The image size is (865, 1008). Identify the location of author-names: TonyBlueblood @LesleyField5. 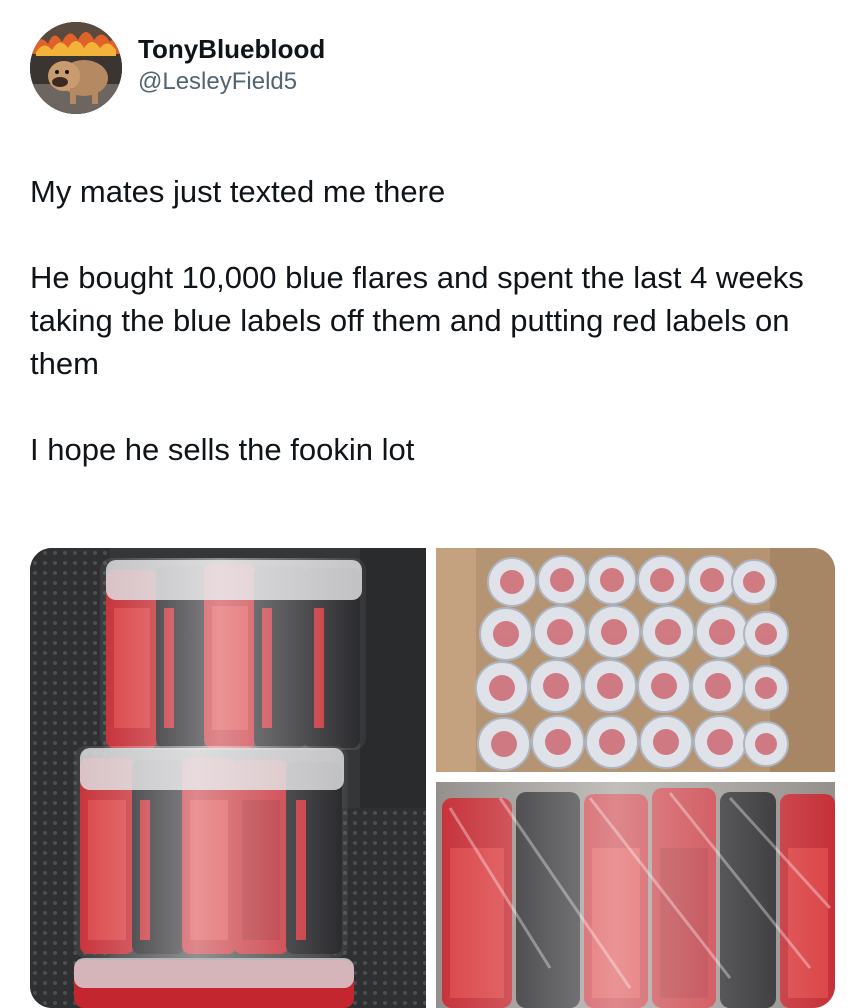
(338, 65).